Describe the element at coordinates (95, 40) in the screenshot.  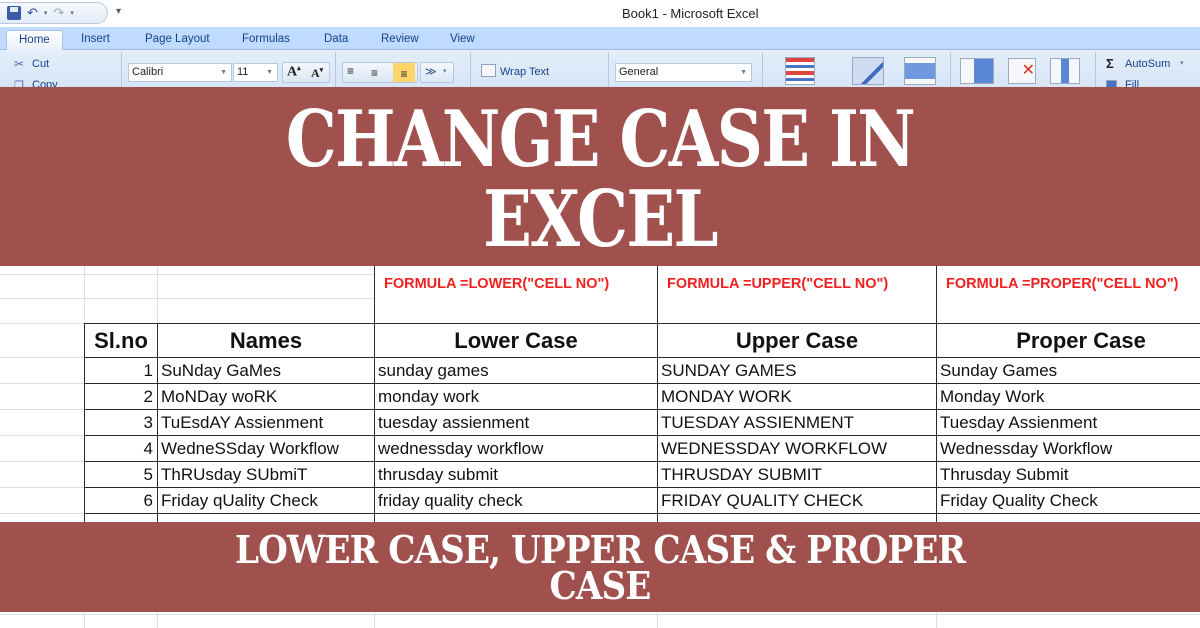
I see `tab-insert: Insert` at that location.